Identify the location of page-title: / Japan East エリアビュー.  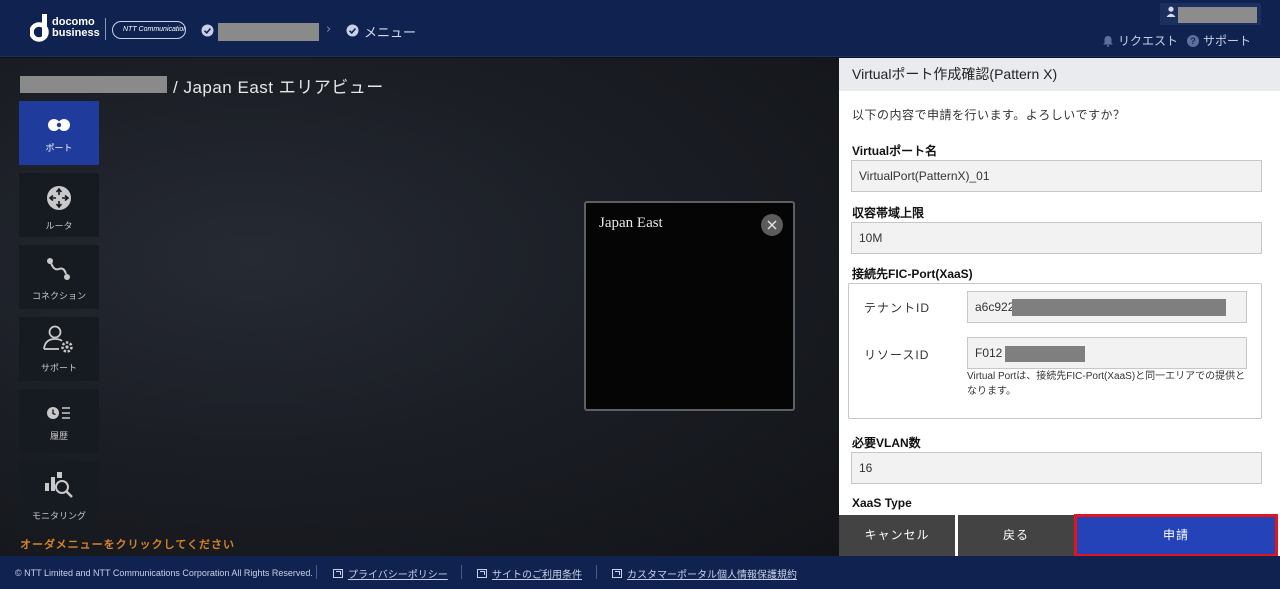
(278, 87).